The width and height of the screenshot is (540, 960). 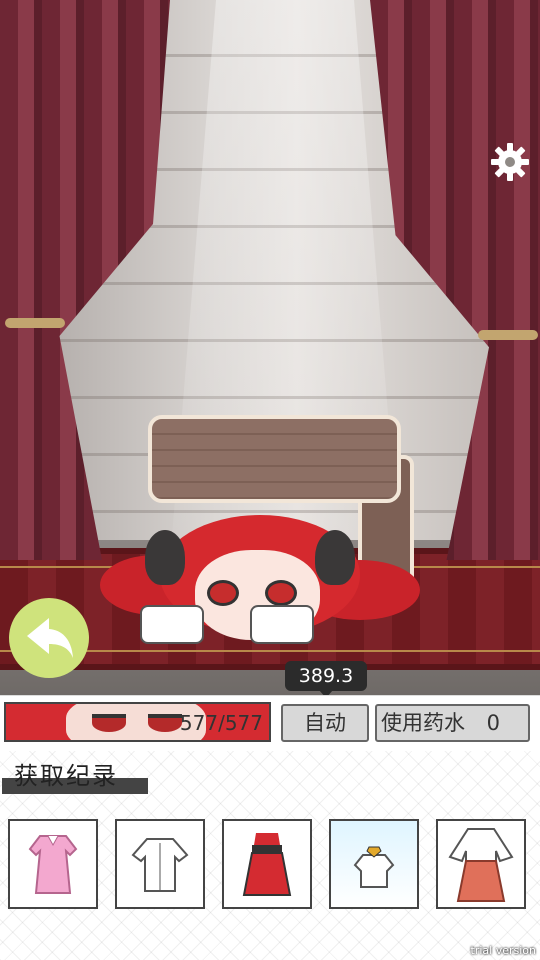 I want to click on use-potion-label: 使用药水, so click(x=423, y=723).